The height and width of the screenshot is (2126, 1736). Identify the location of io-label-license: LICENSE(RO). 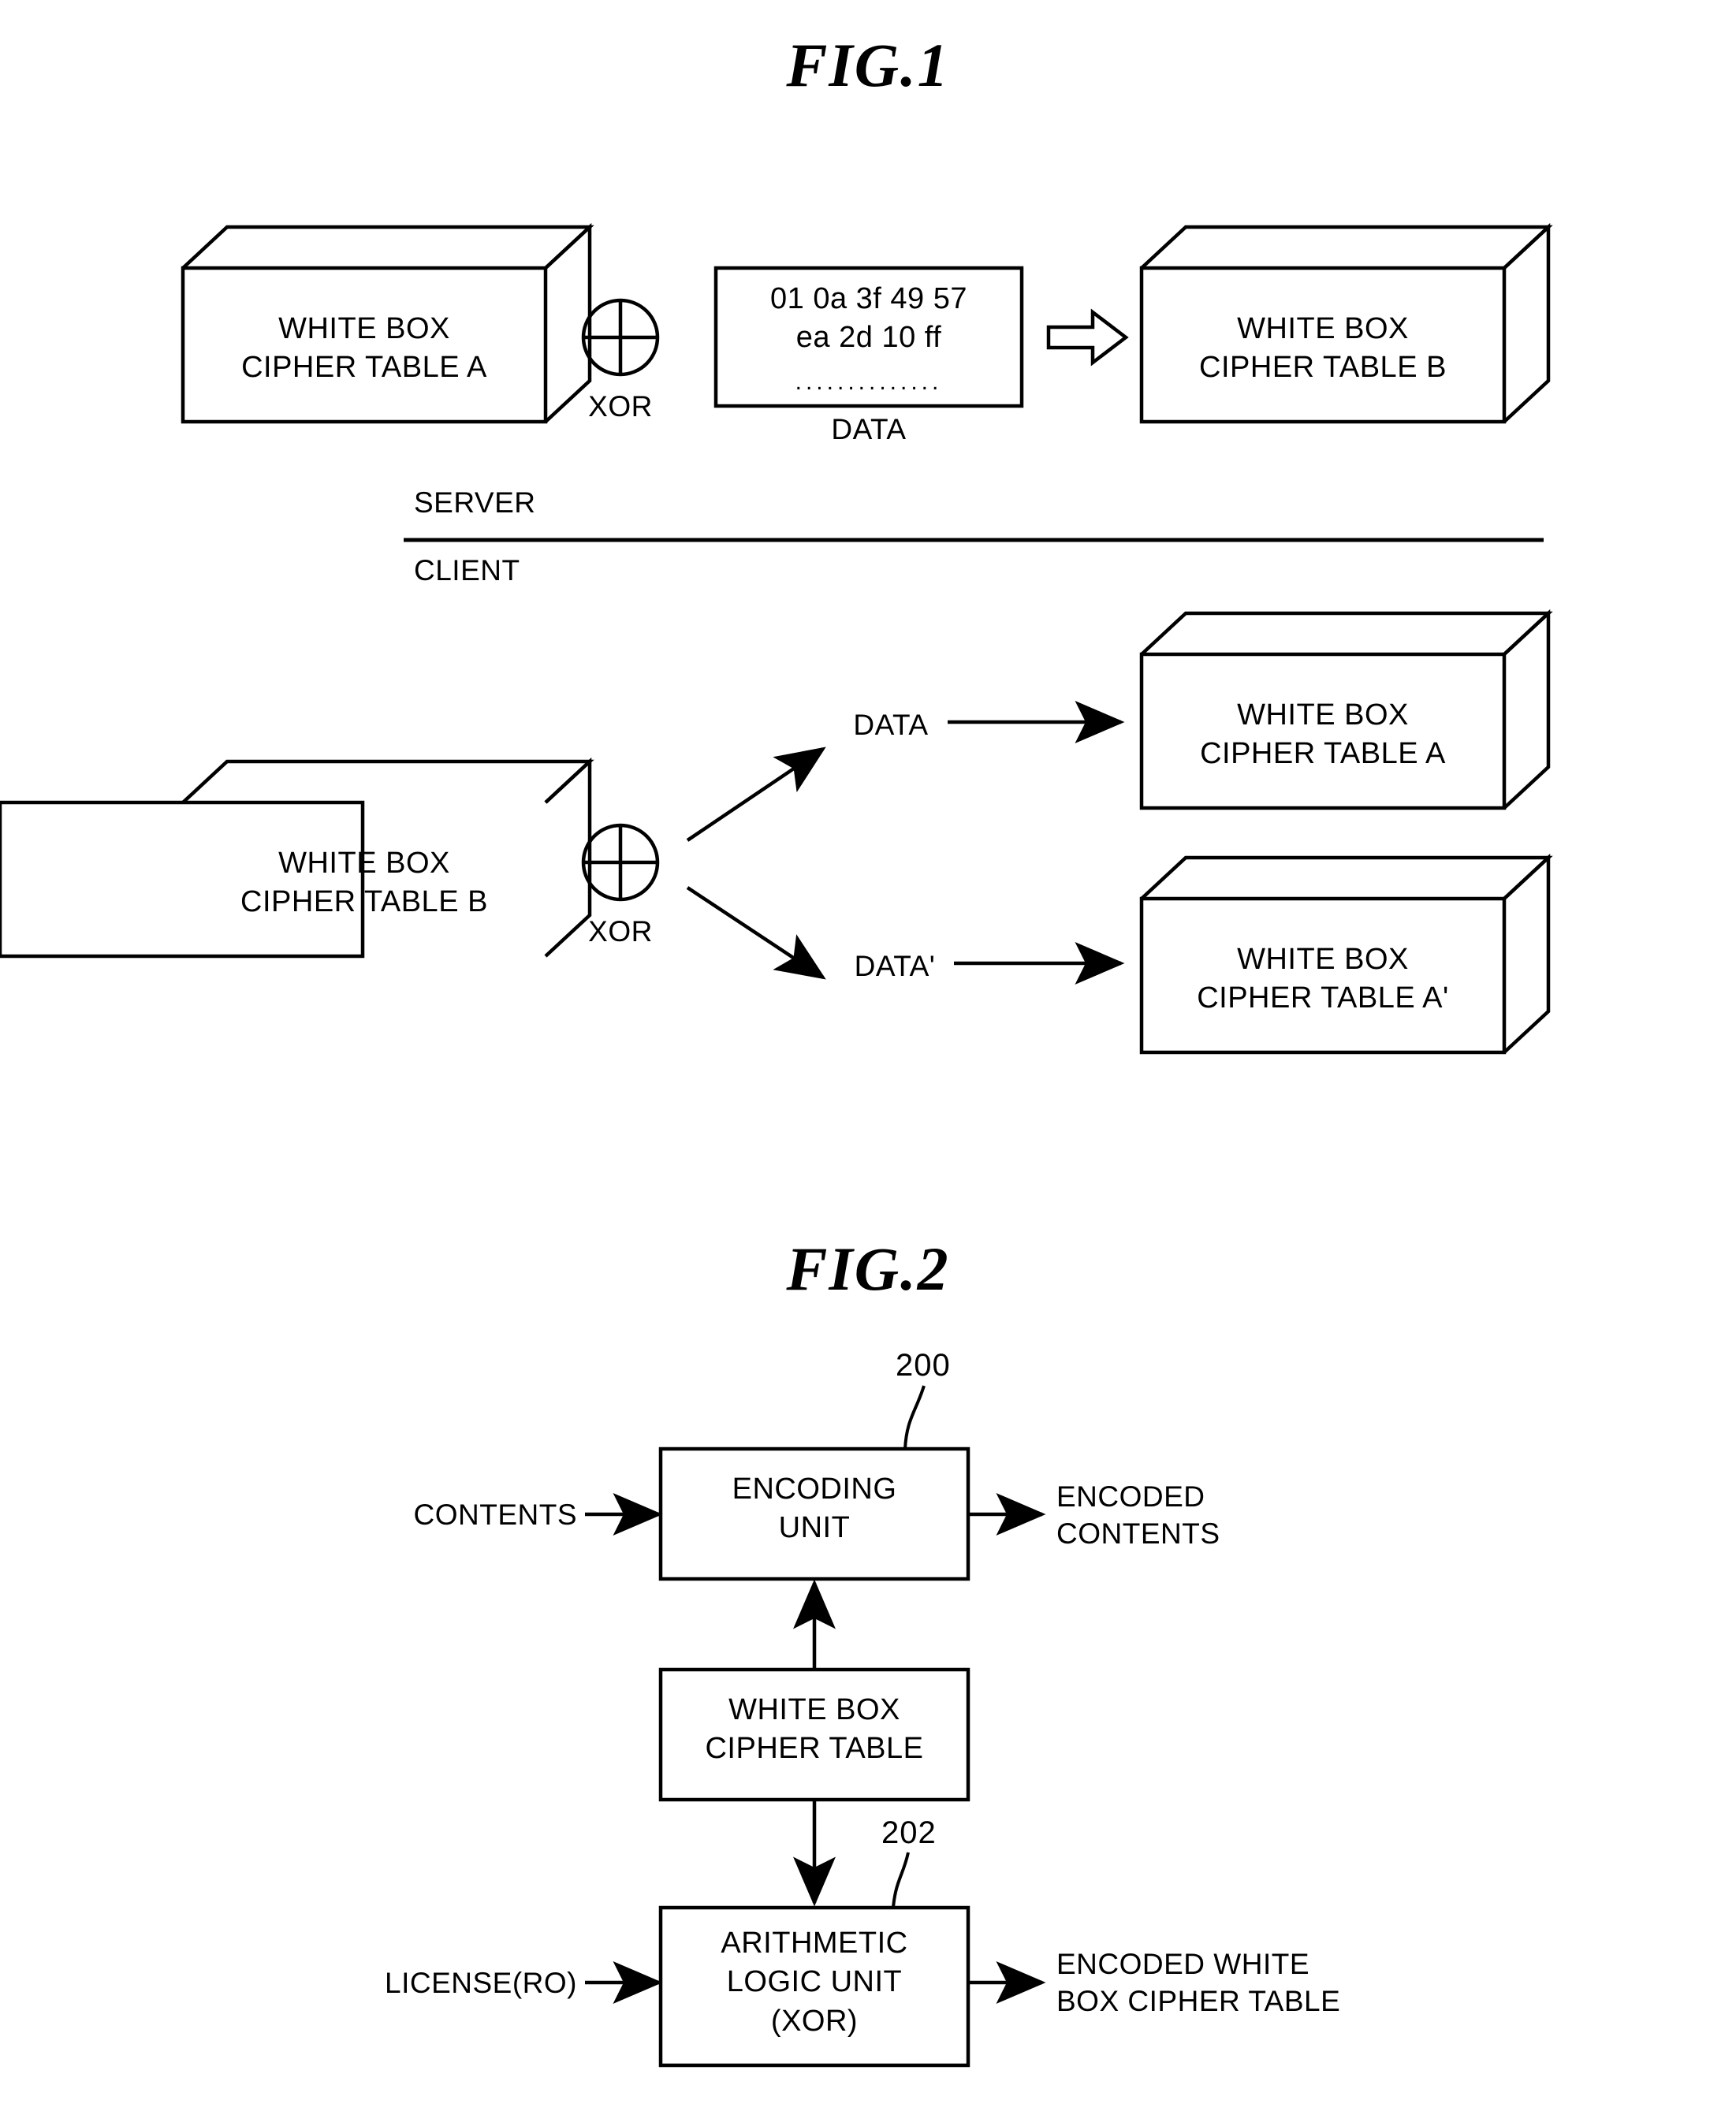
(481, 1983).